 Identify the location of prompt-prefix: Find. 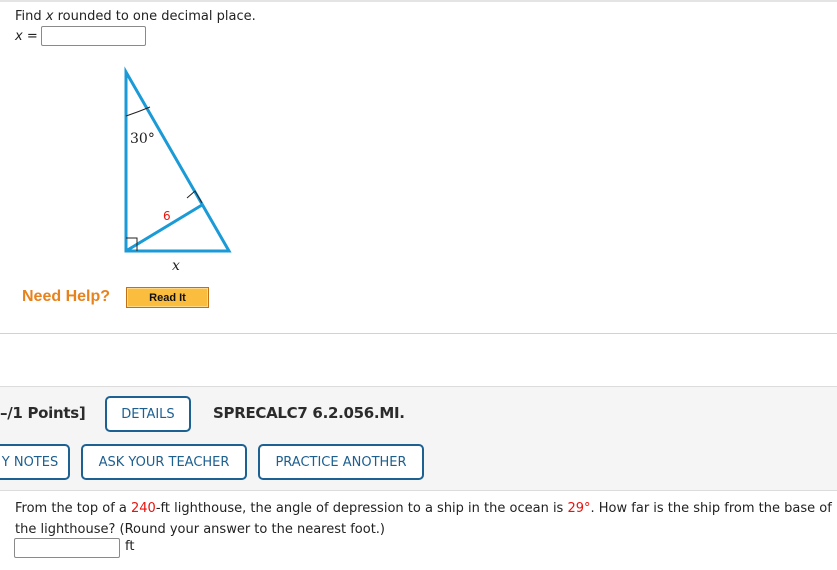
(30, 16).